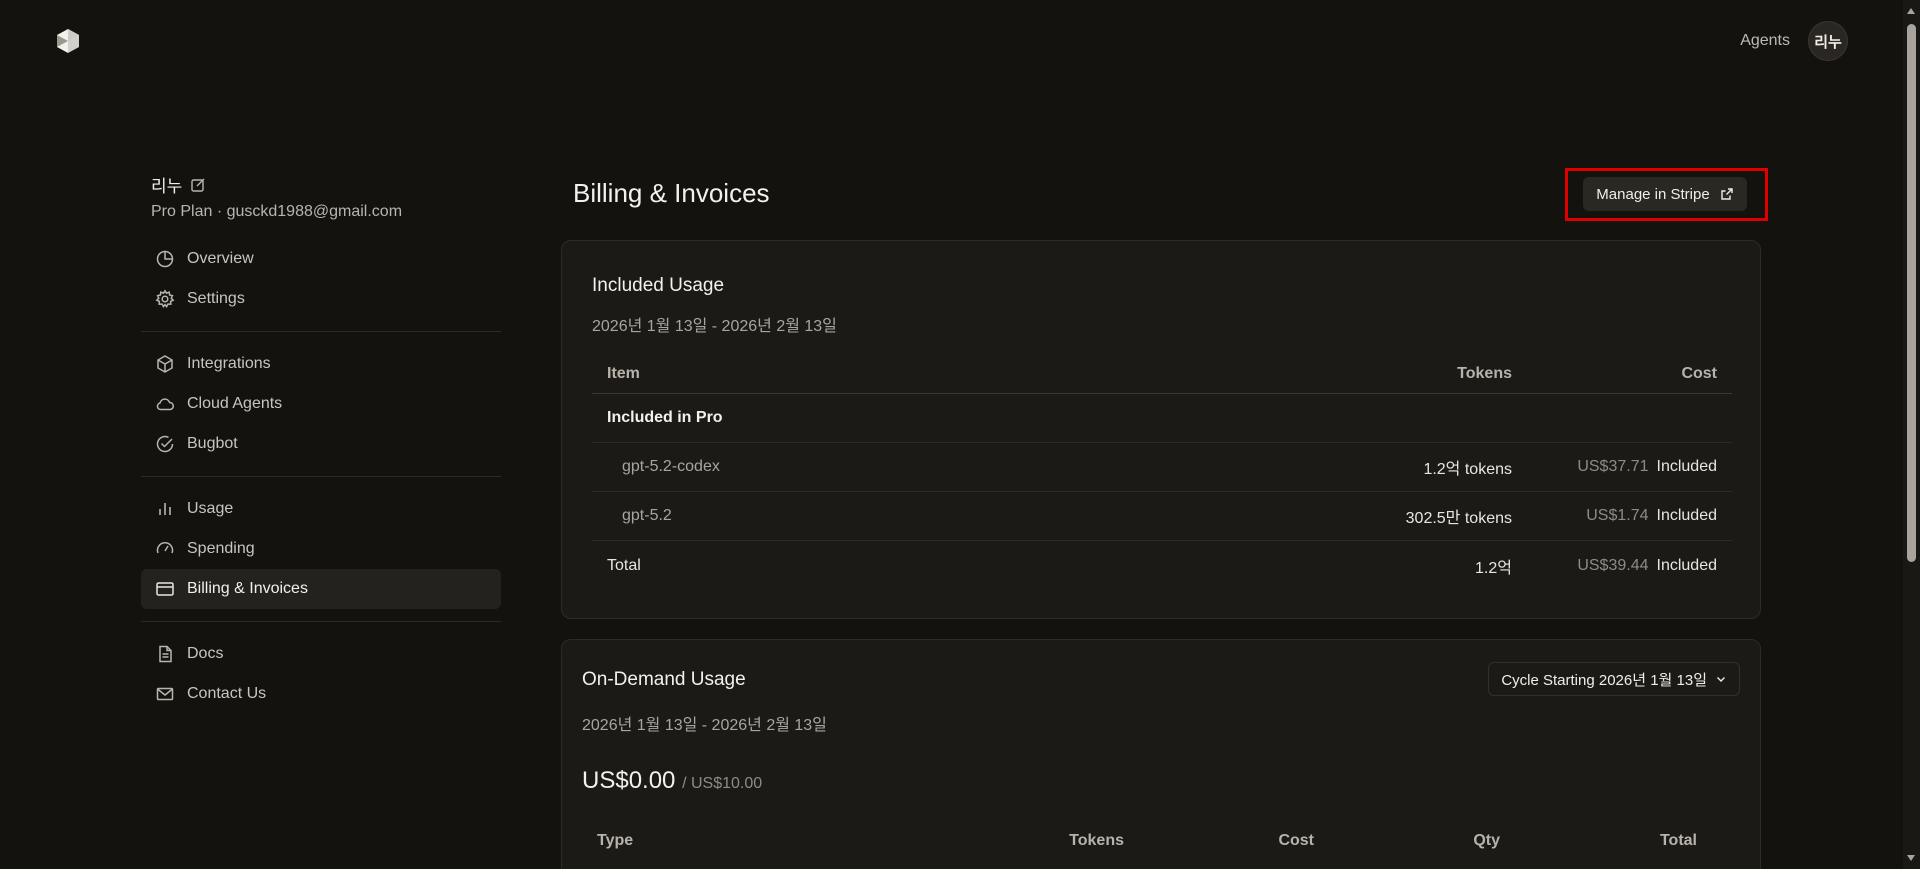 The height and width of the screenshot is (869, 1920). I want to click on table-row: gpt-5.2 302.5만 tokens US$1.74 Included, so click(1162, 516).